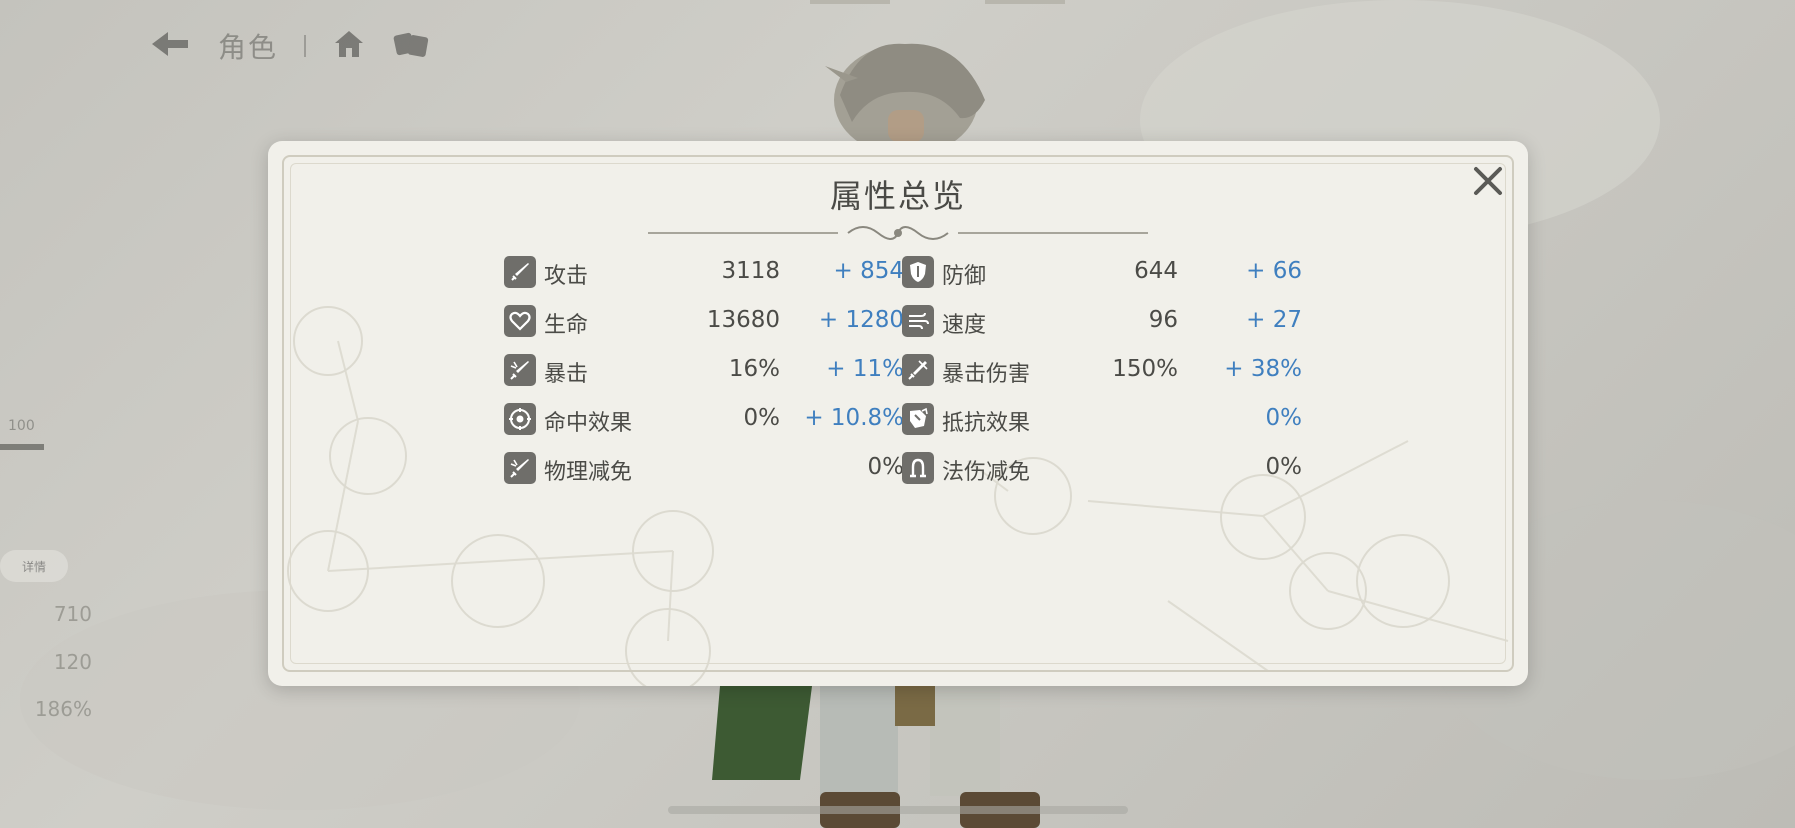 Image resolution: width=1795 pixels, height=828 pixels. I want to click on stat-crit-damage: 暴击伤害 150% + 38%, so click(1102, 370).